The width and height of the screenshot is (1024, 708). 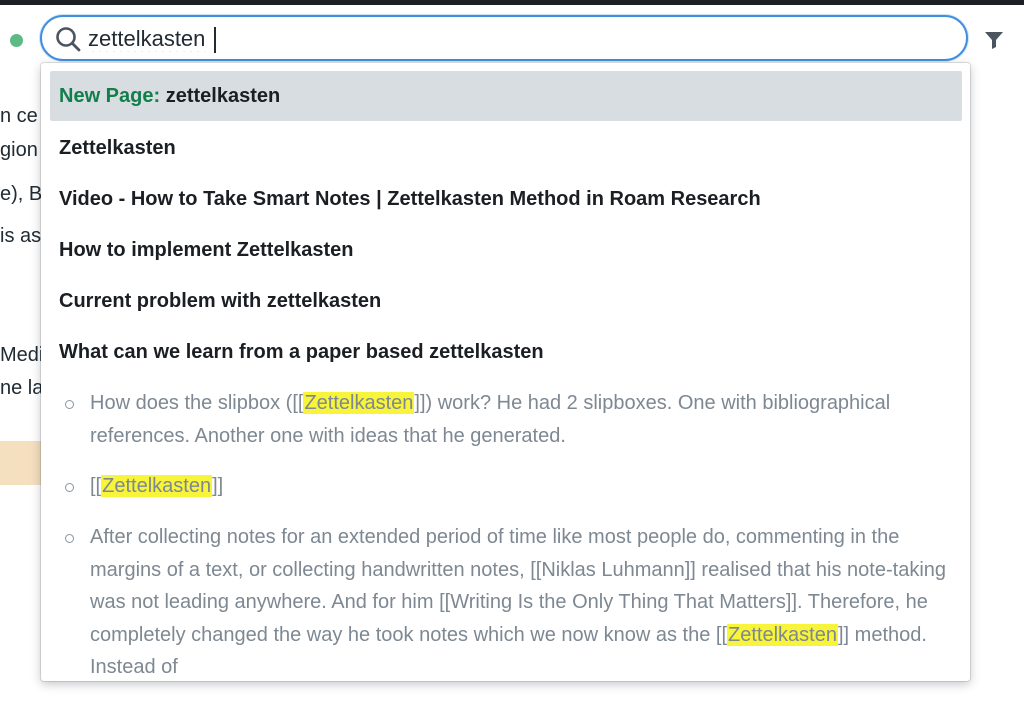 What do you see at coordinates (19, 150) in the screenshot?
I see `background-text: gion` at bounding box center [19, 150].